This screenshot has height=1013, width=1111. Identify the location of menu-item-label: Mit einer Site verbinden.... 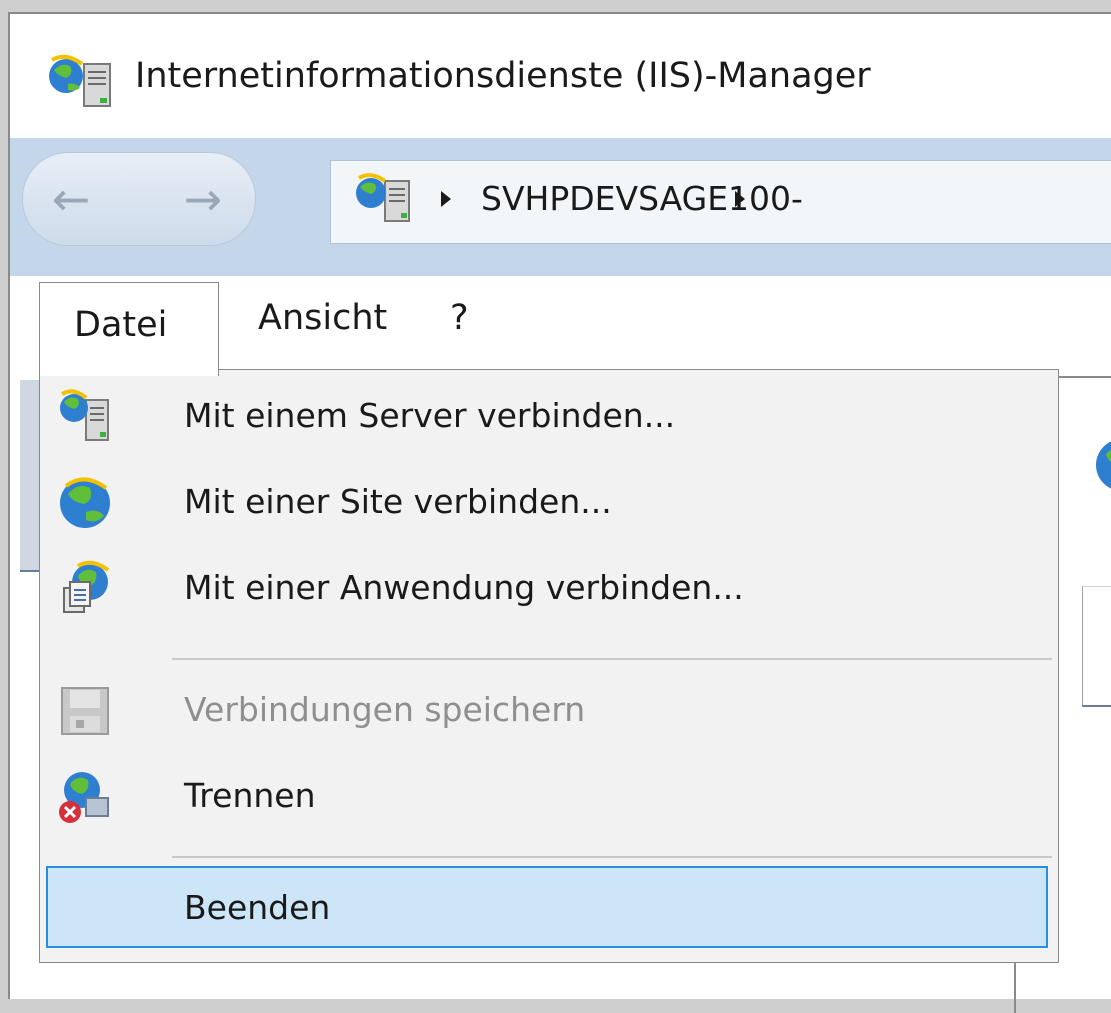
(398, 501).